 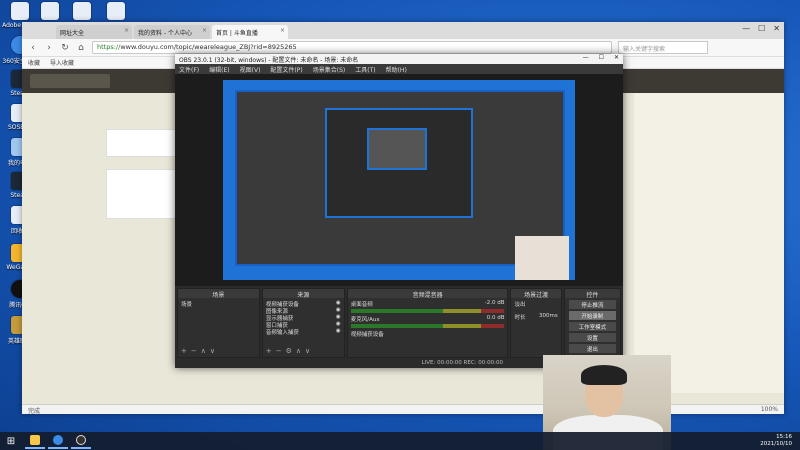 I want to click on preview-webcam, so click(x=542, y=258).